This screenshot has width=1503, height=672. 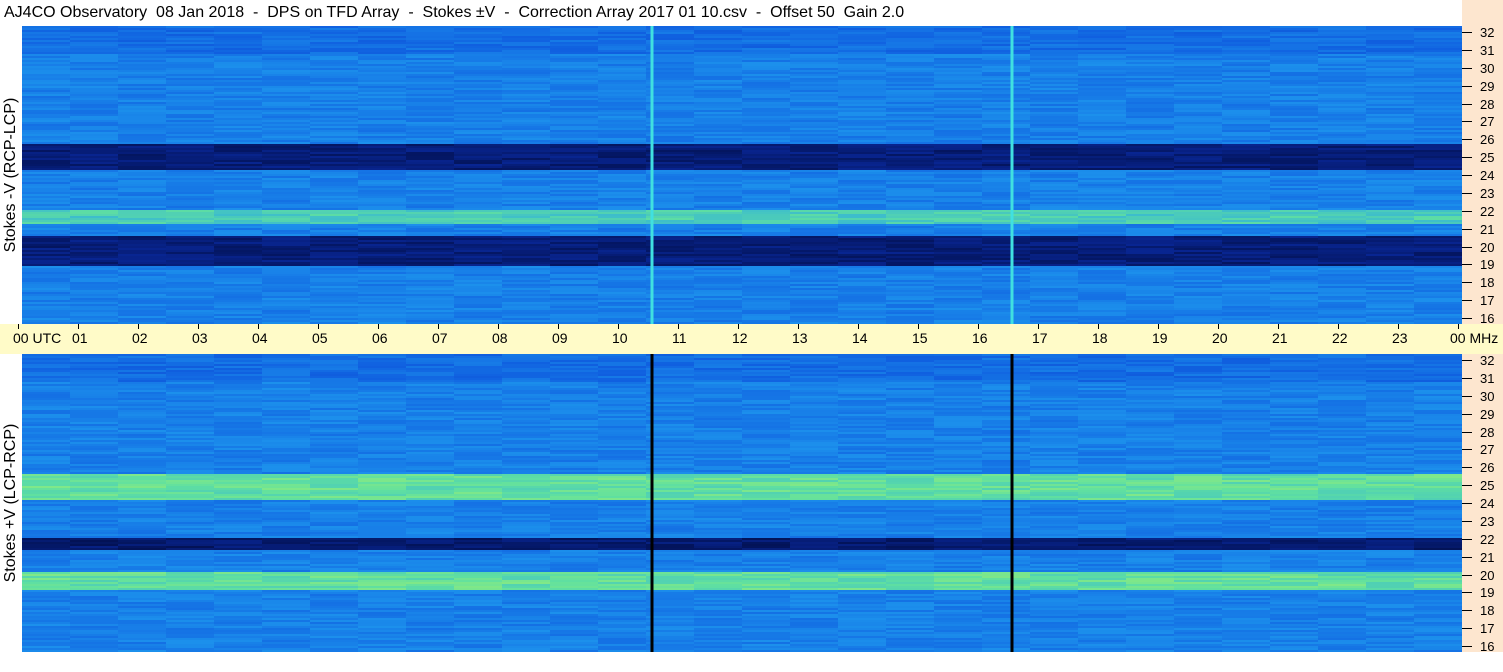 I want to click on y-axis-label-top-text: Stokes -V (RCP-LCP), so click(x=10, y=175).